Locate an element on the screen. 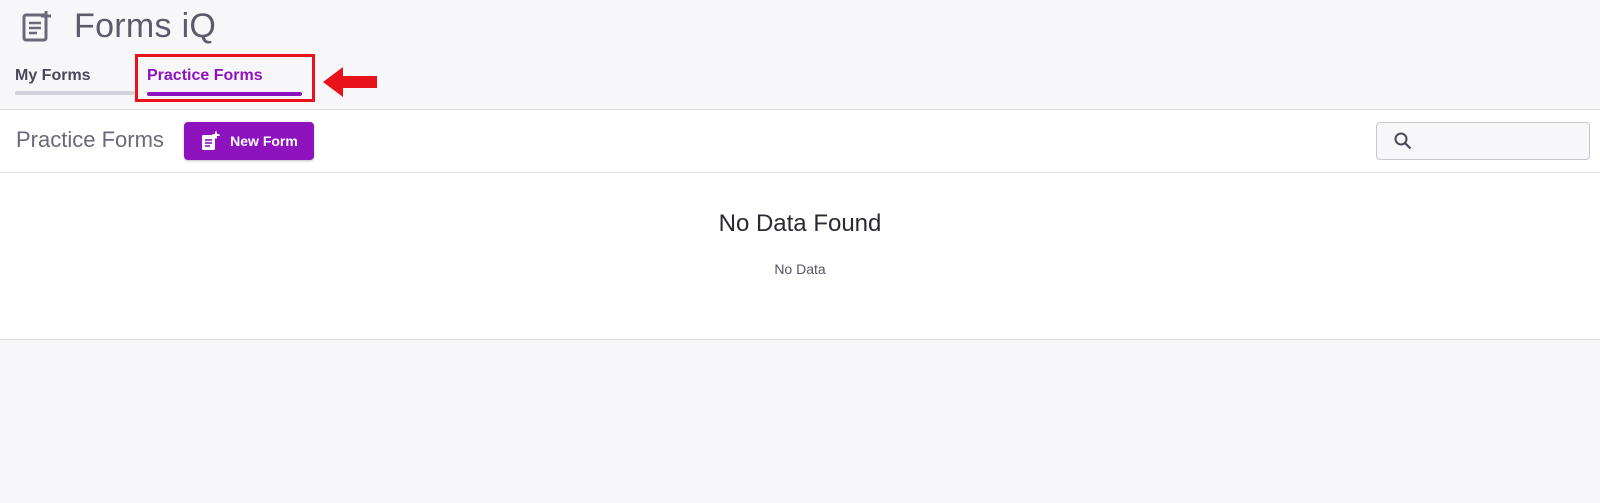 The width and height of the screenshot is (1600, 503). tab-my-forms: My Forms is located at coordinates (75, 79).